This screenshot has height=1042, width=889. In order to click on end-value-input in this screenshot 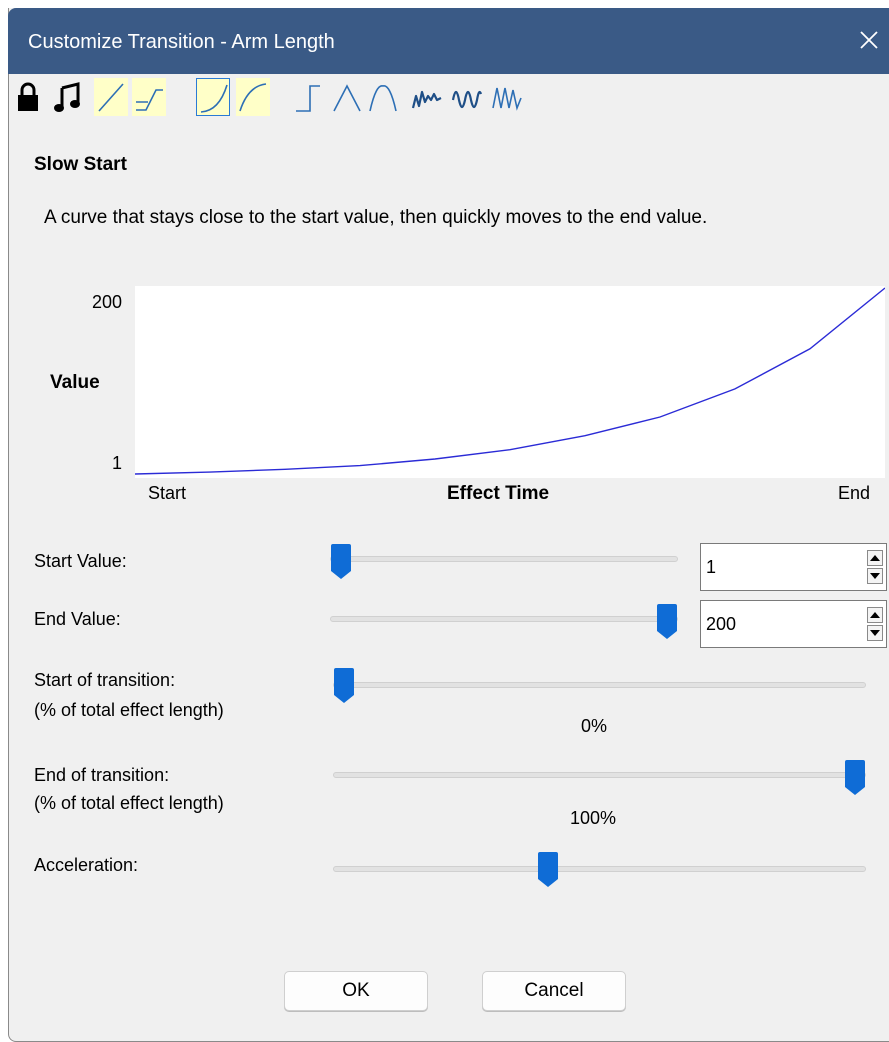, I will do `click(776, 624)`.